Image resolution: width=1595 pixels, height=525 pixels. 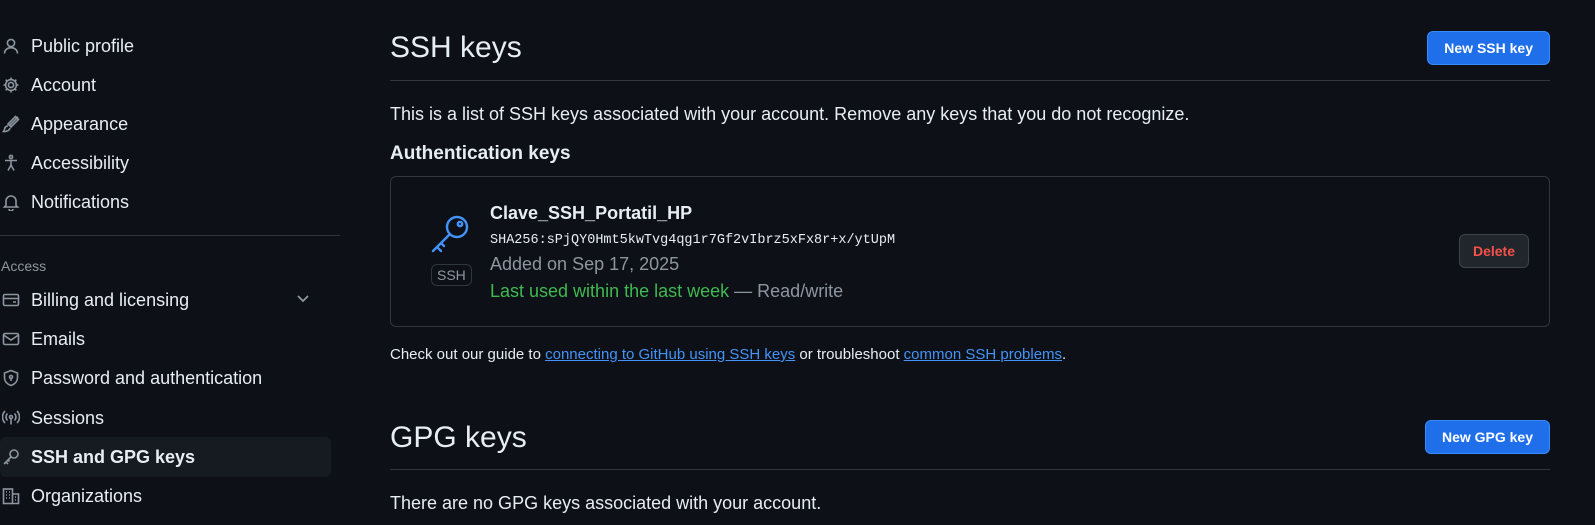 I want to click on bell-icon, so click(x=11, y=202).